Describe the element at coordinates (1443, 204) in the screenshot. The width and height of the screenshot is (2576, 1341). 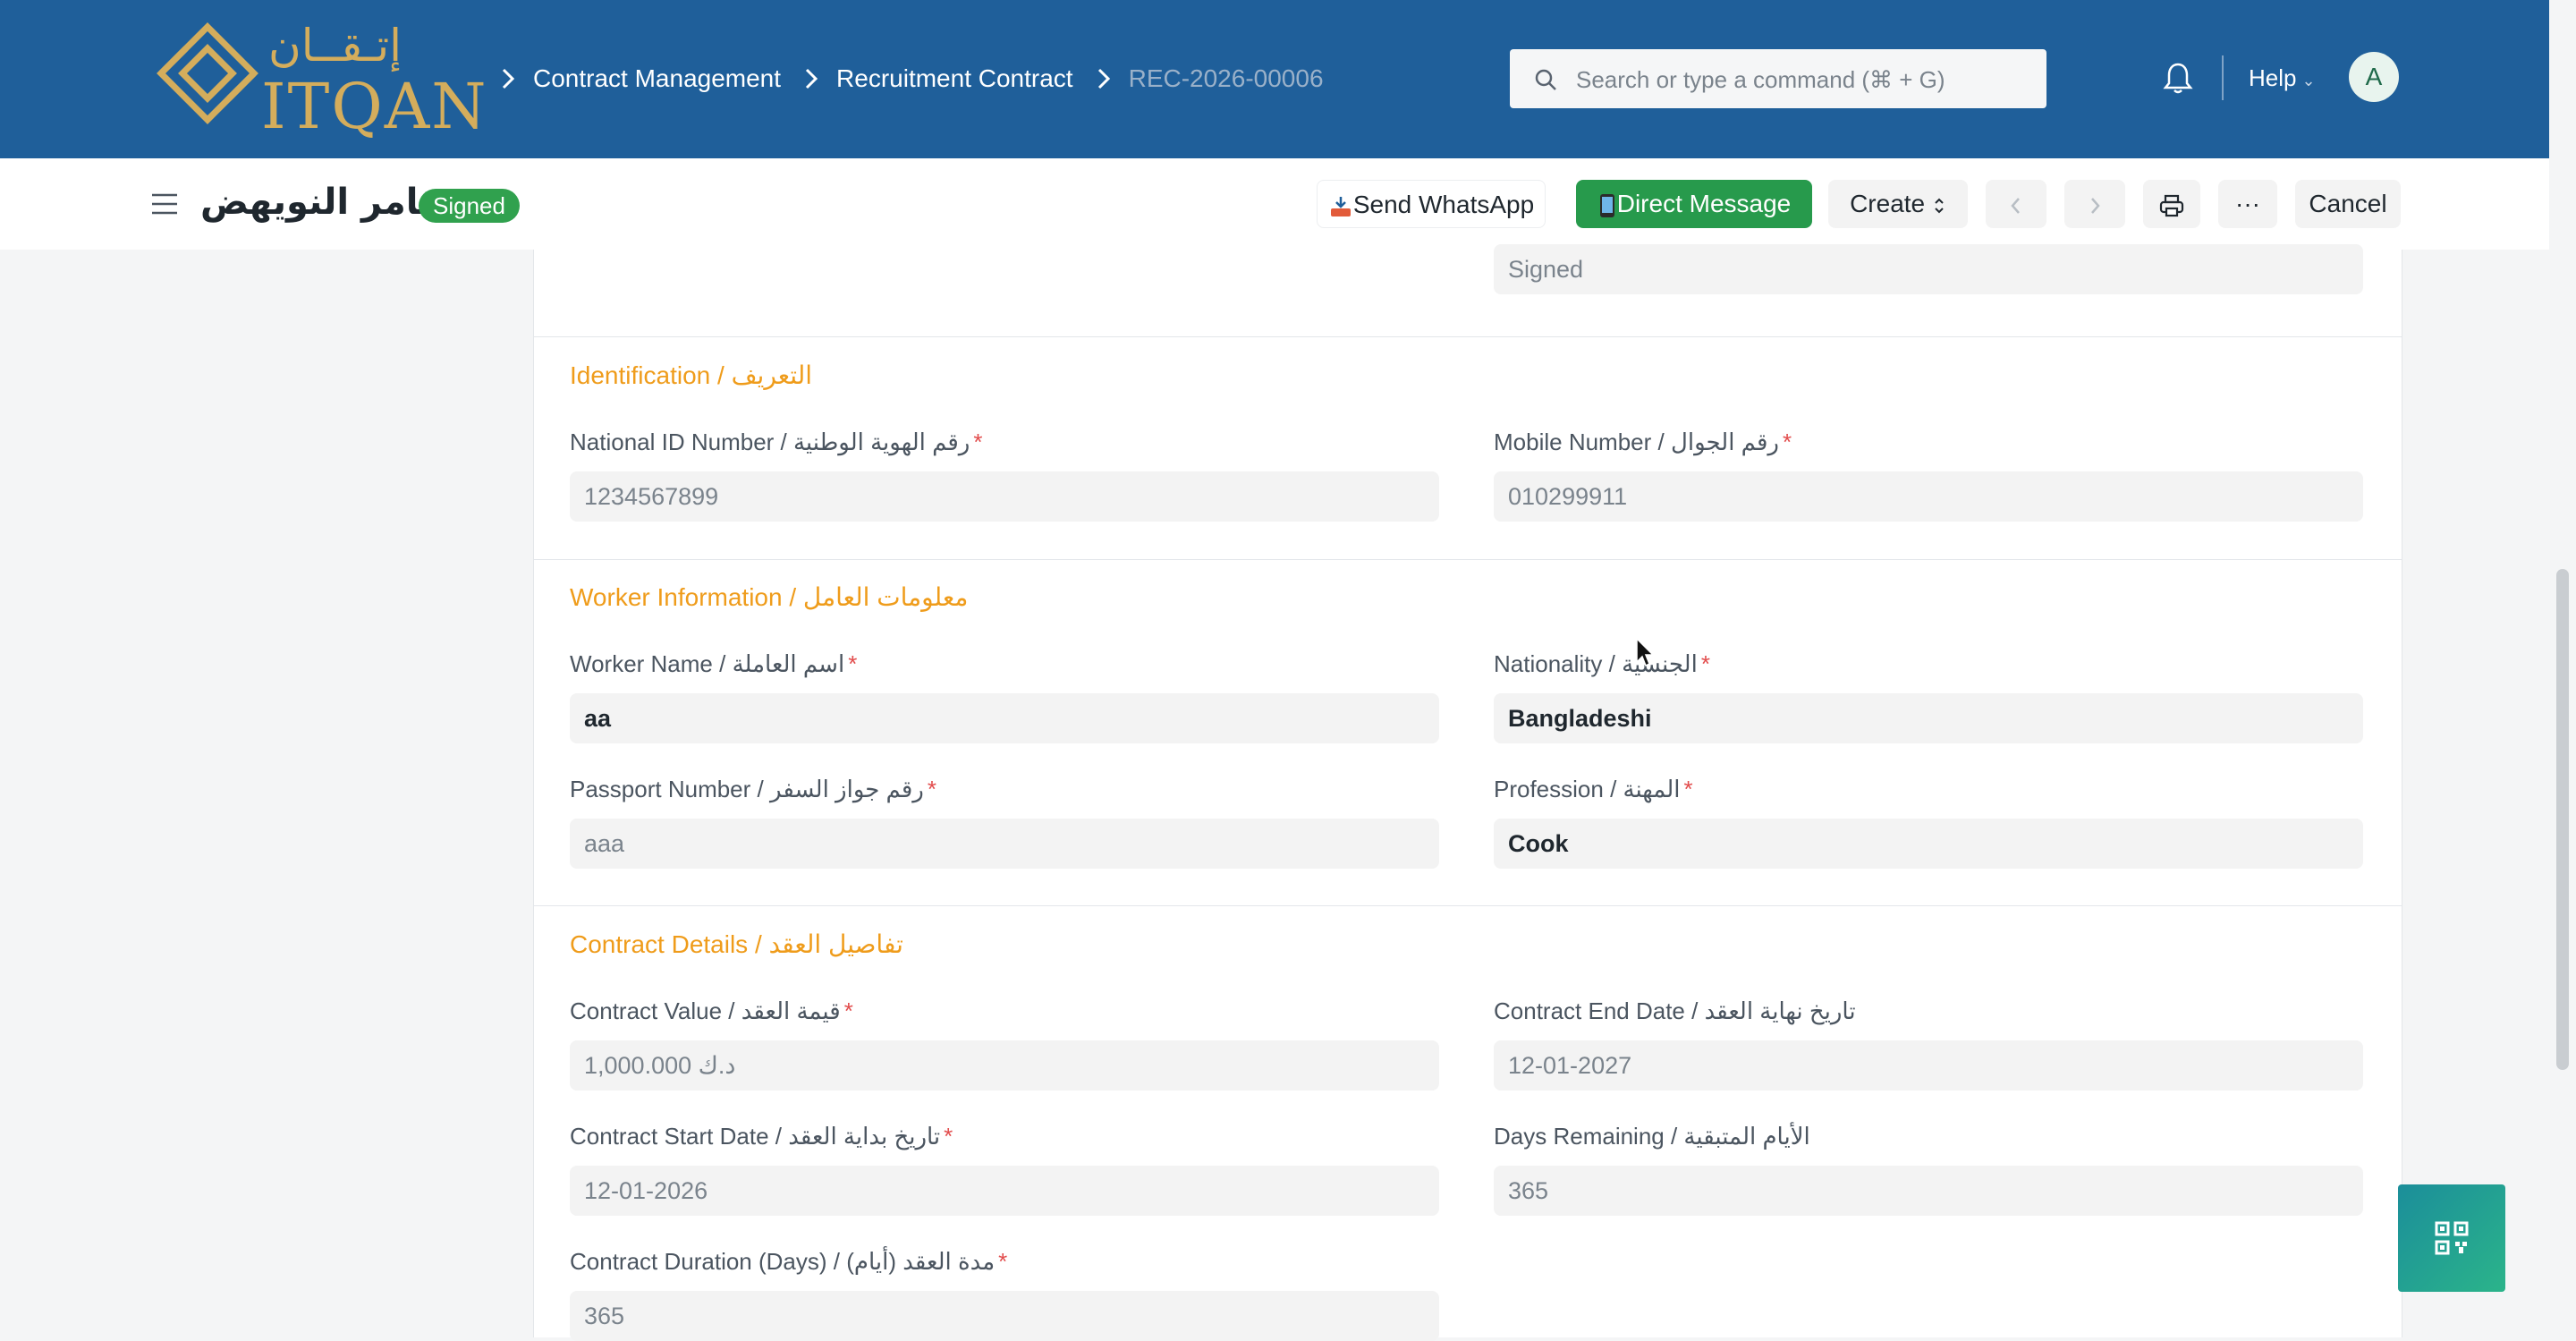
I see `send-whatsapp-label: Send WhatsApp` at that location.